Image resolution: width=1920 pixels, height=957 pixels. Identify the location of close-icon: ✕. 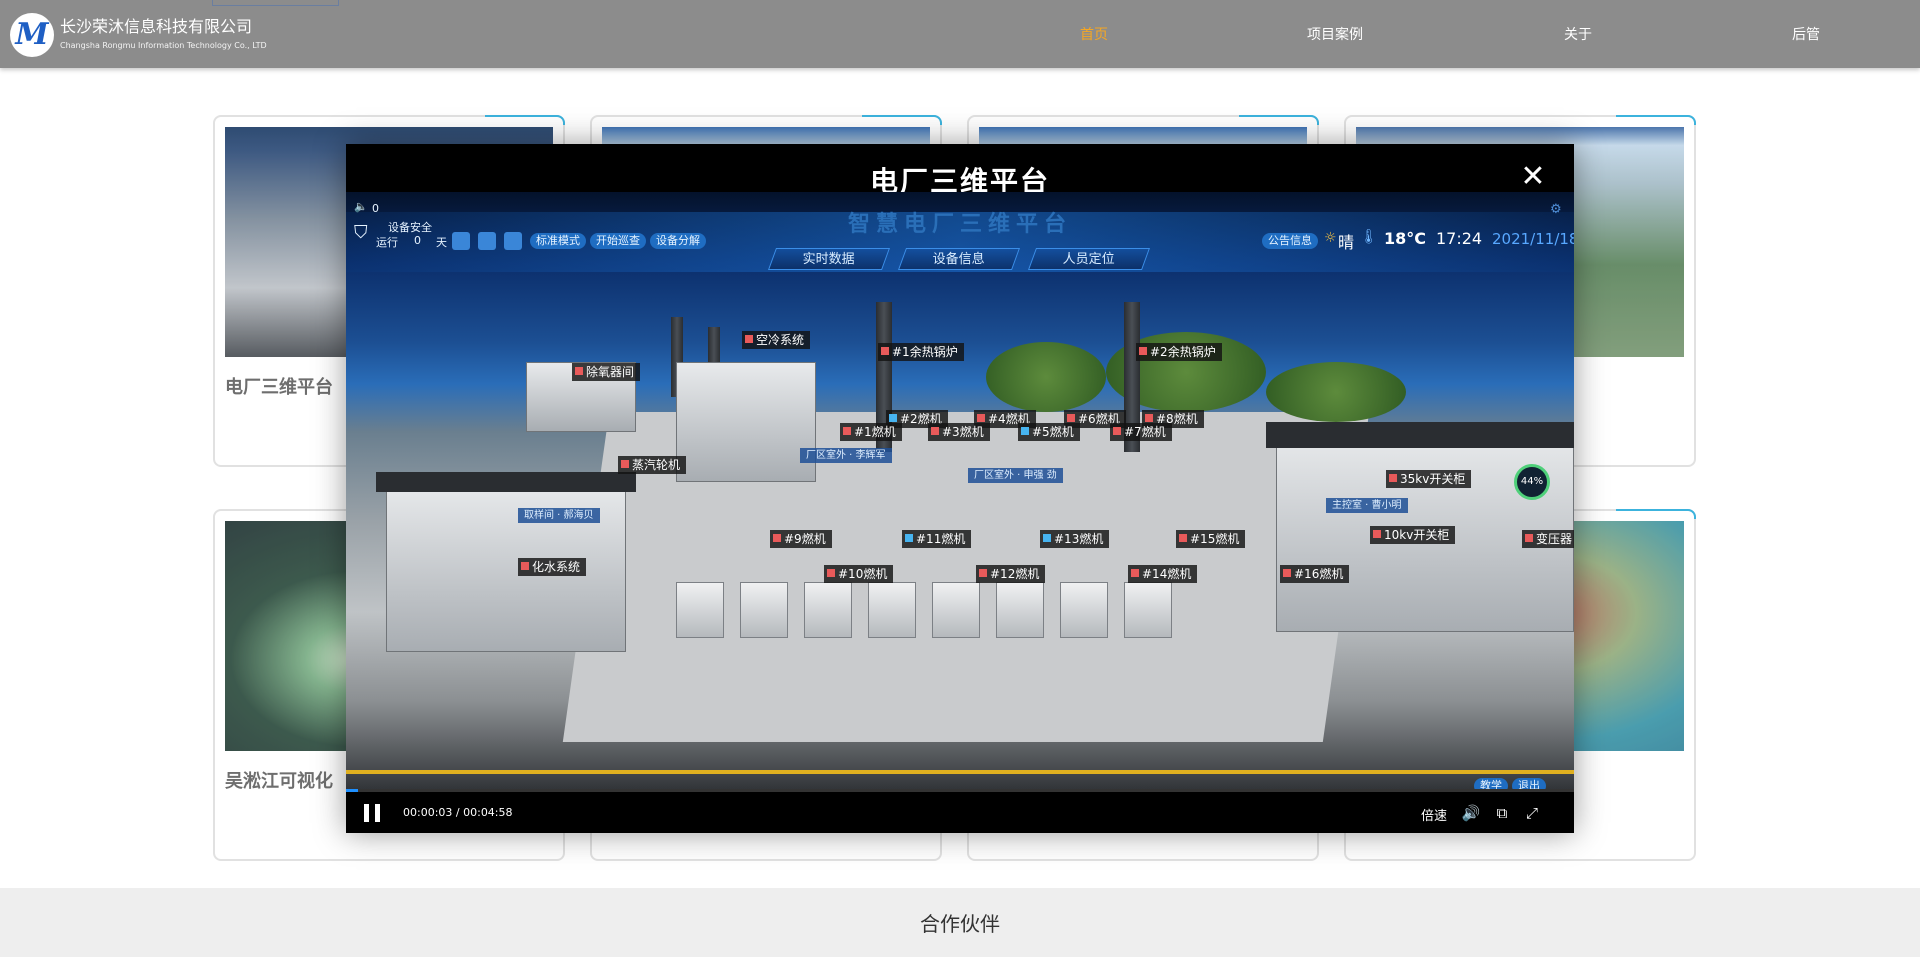
(1533, 177).